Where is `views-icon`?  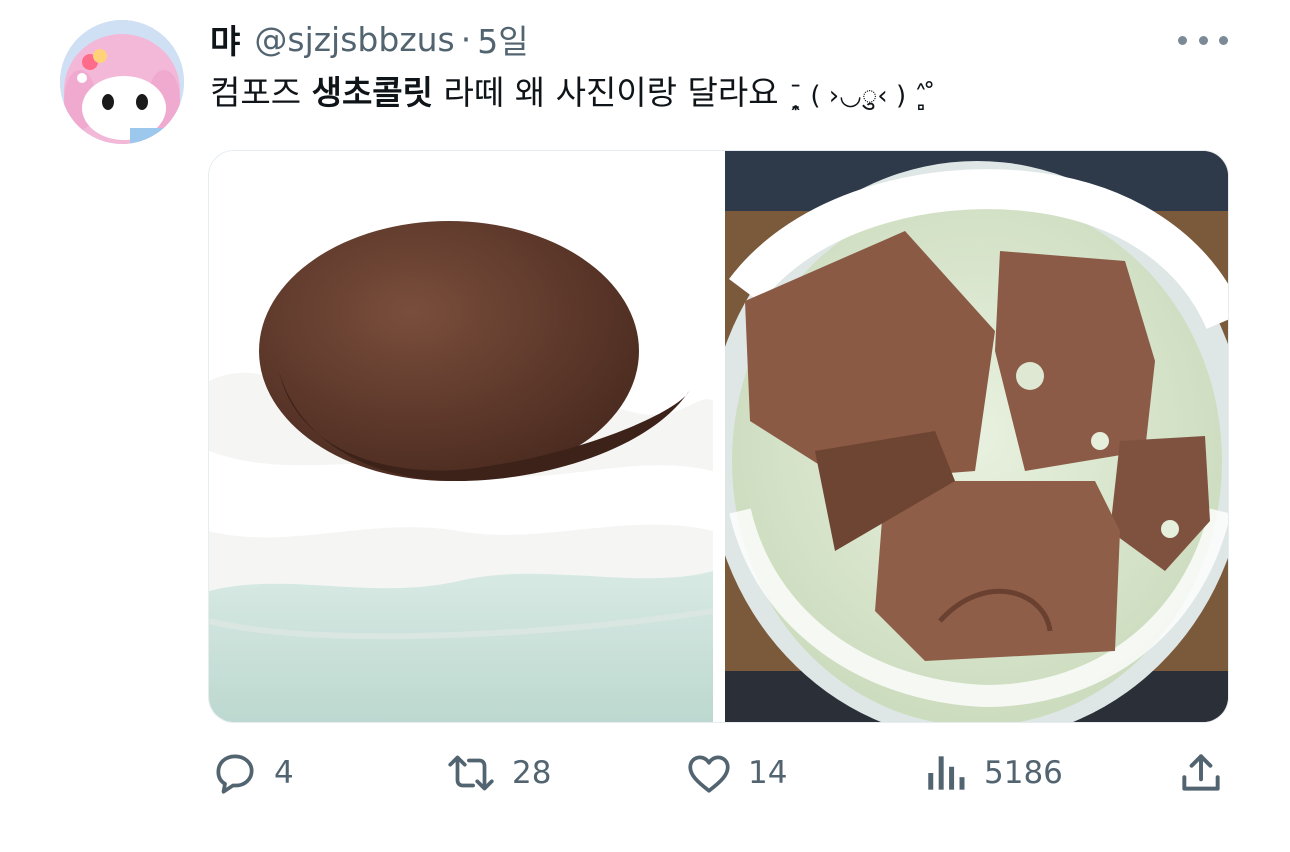 views-icon is located at coordinates (946, 773).